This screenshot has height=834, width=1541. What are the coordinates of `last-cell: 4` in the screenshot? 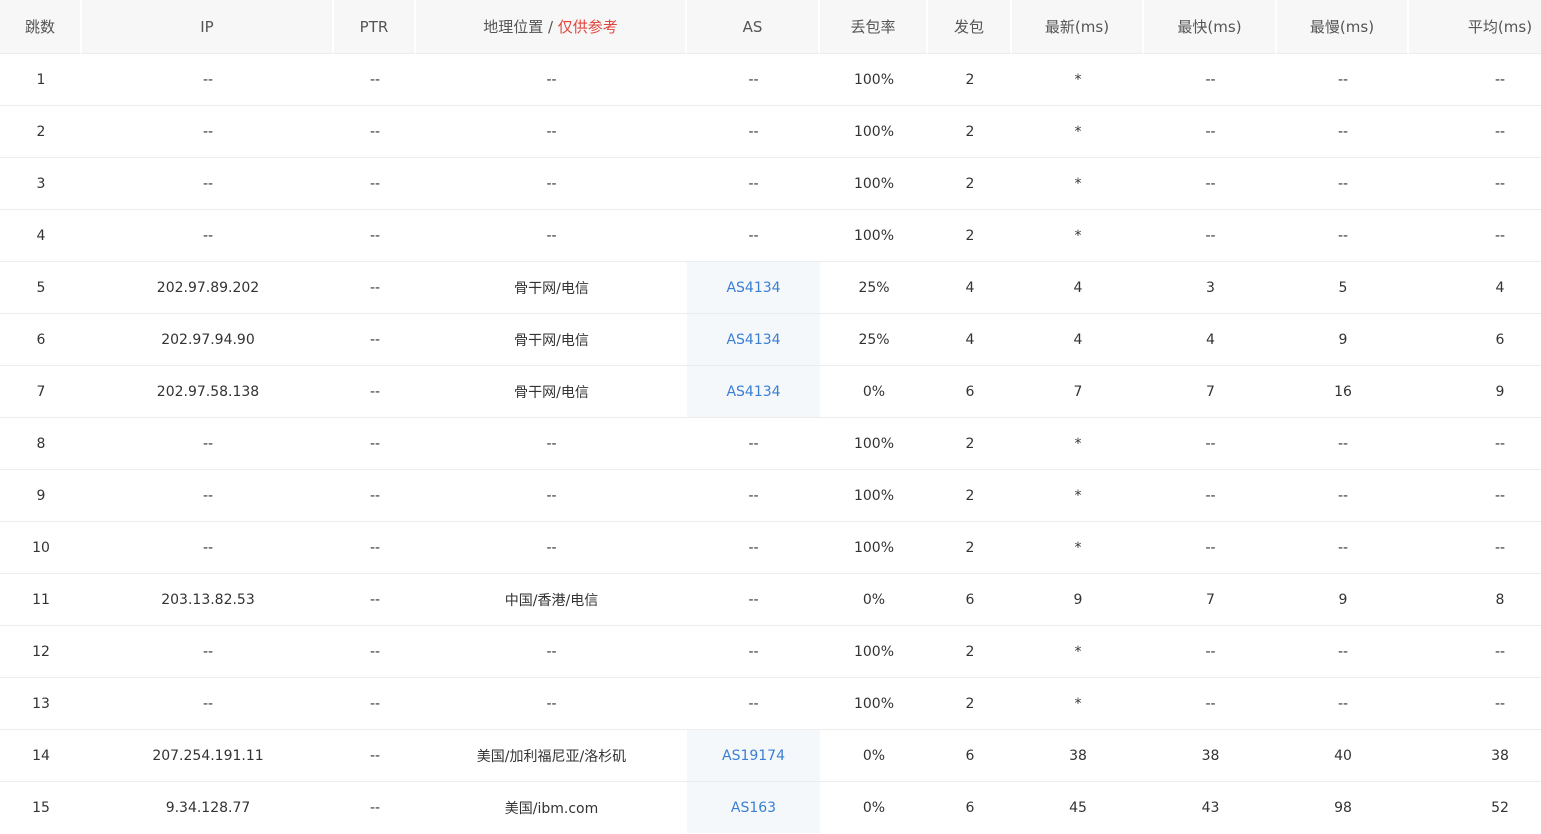 It's located at (1078, 288).